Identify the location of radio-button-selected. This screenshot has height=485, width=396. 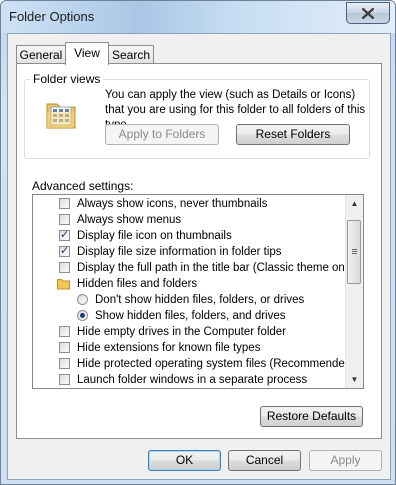
(82, 315).